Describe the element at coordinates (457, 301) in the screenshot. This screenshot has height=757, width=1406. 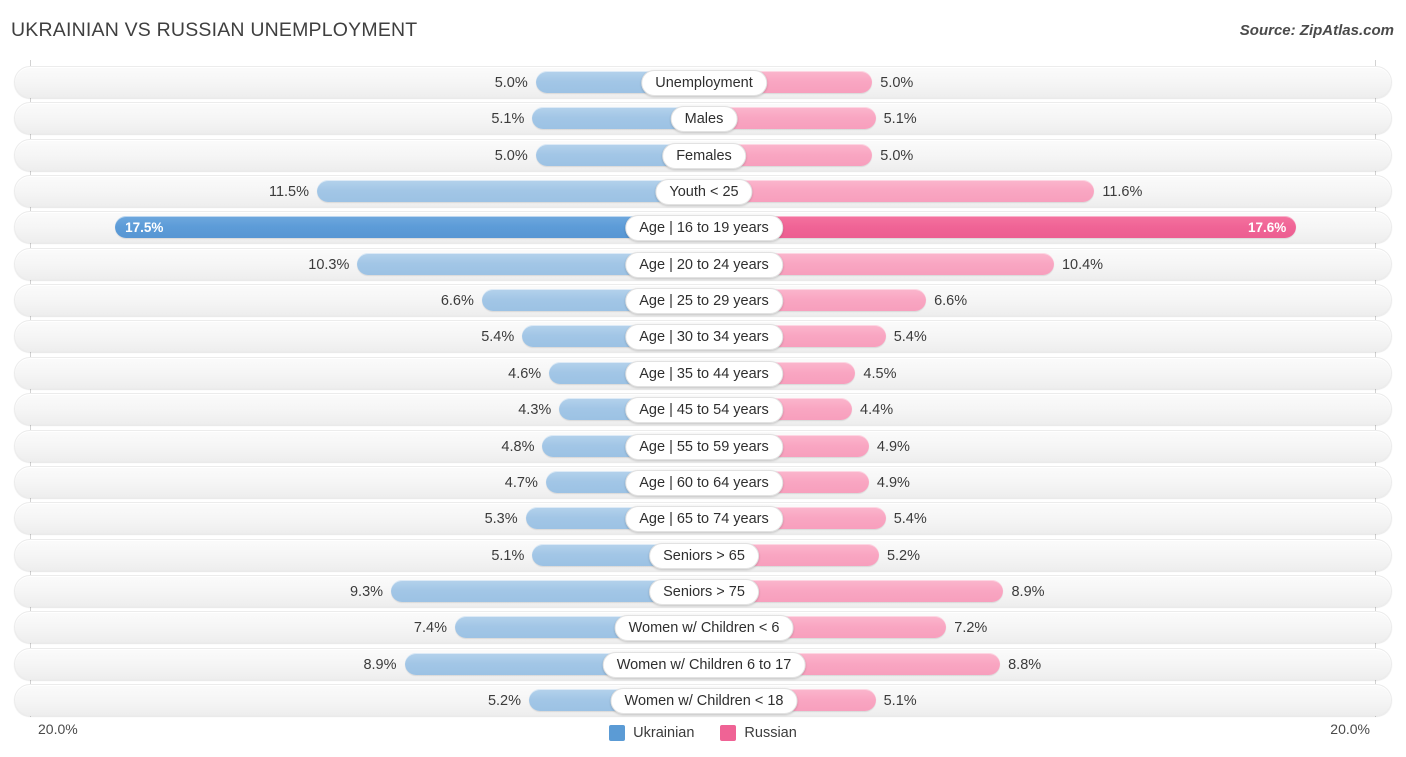
I see `value-label-ukrainian: 6.6%` at that location.